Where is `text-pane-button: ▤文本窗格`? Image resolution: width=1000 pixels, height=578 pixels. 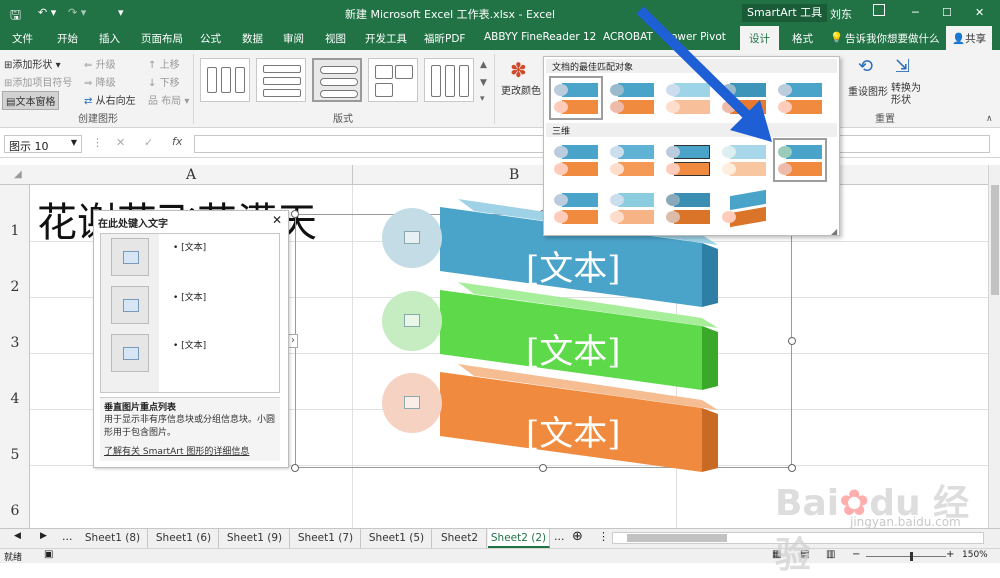
text-pane-button: ▤文本窗格 is located at coordinates (31, 100).